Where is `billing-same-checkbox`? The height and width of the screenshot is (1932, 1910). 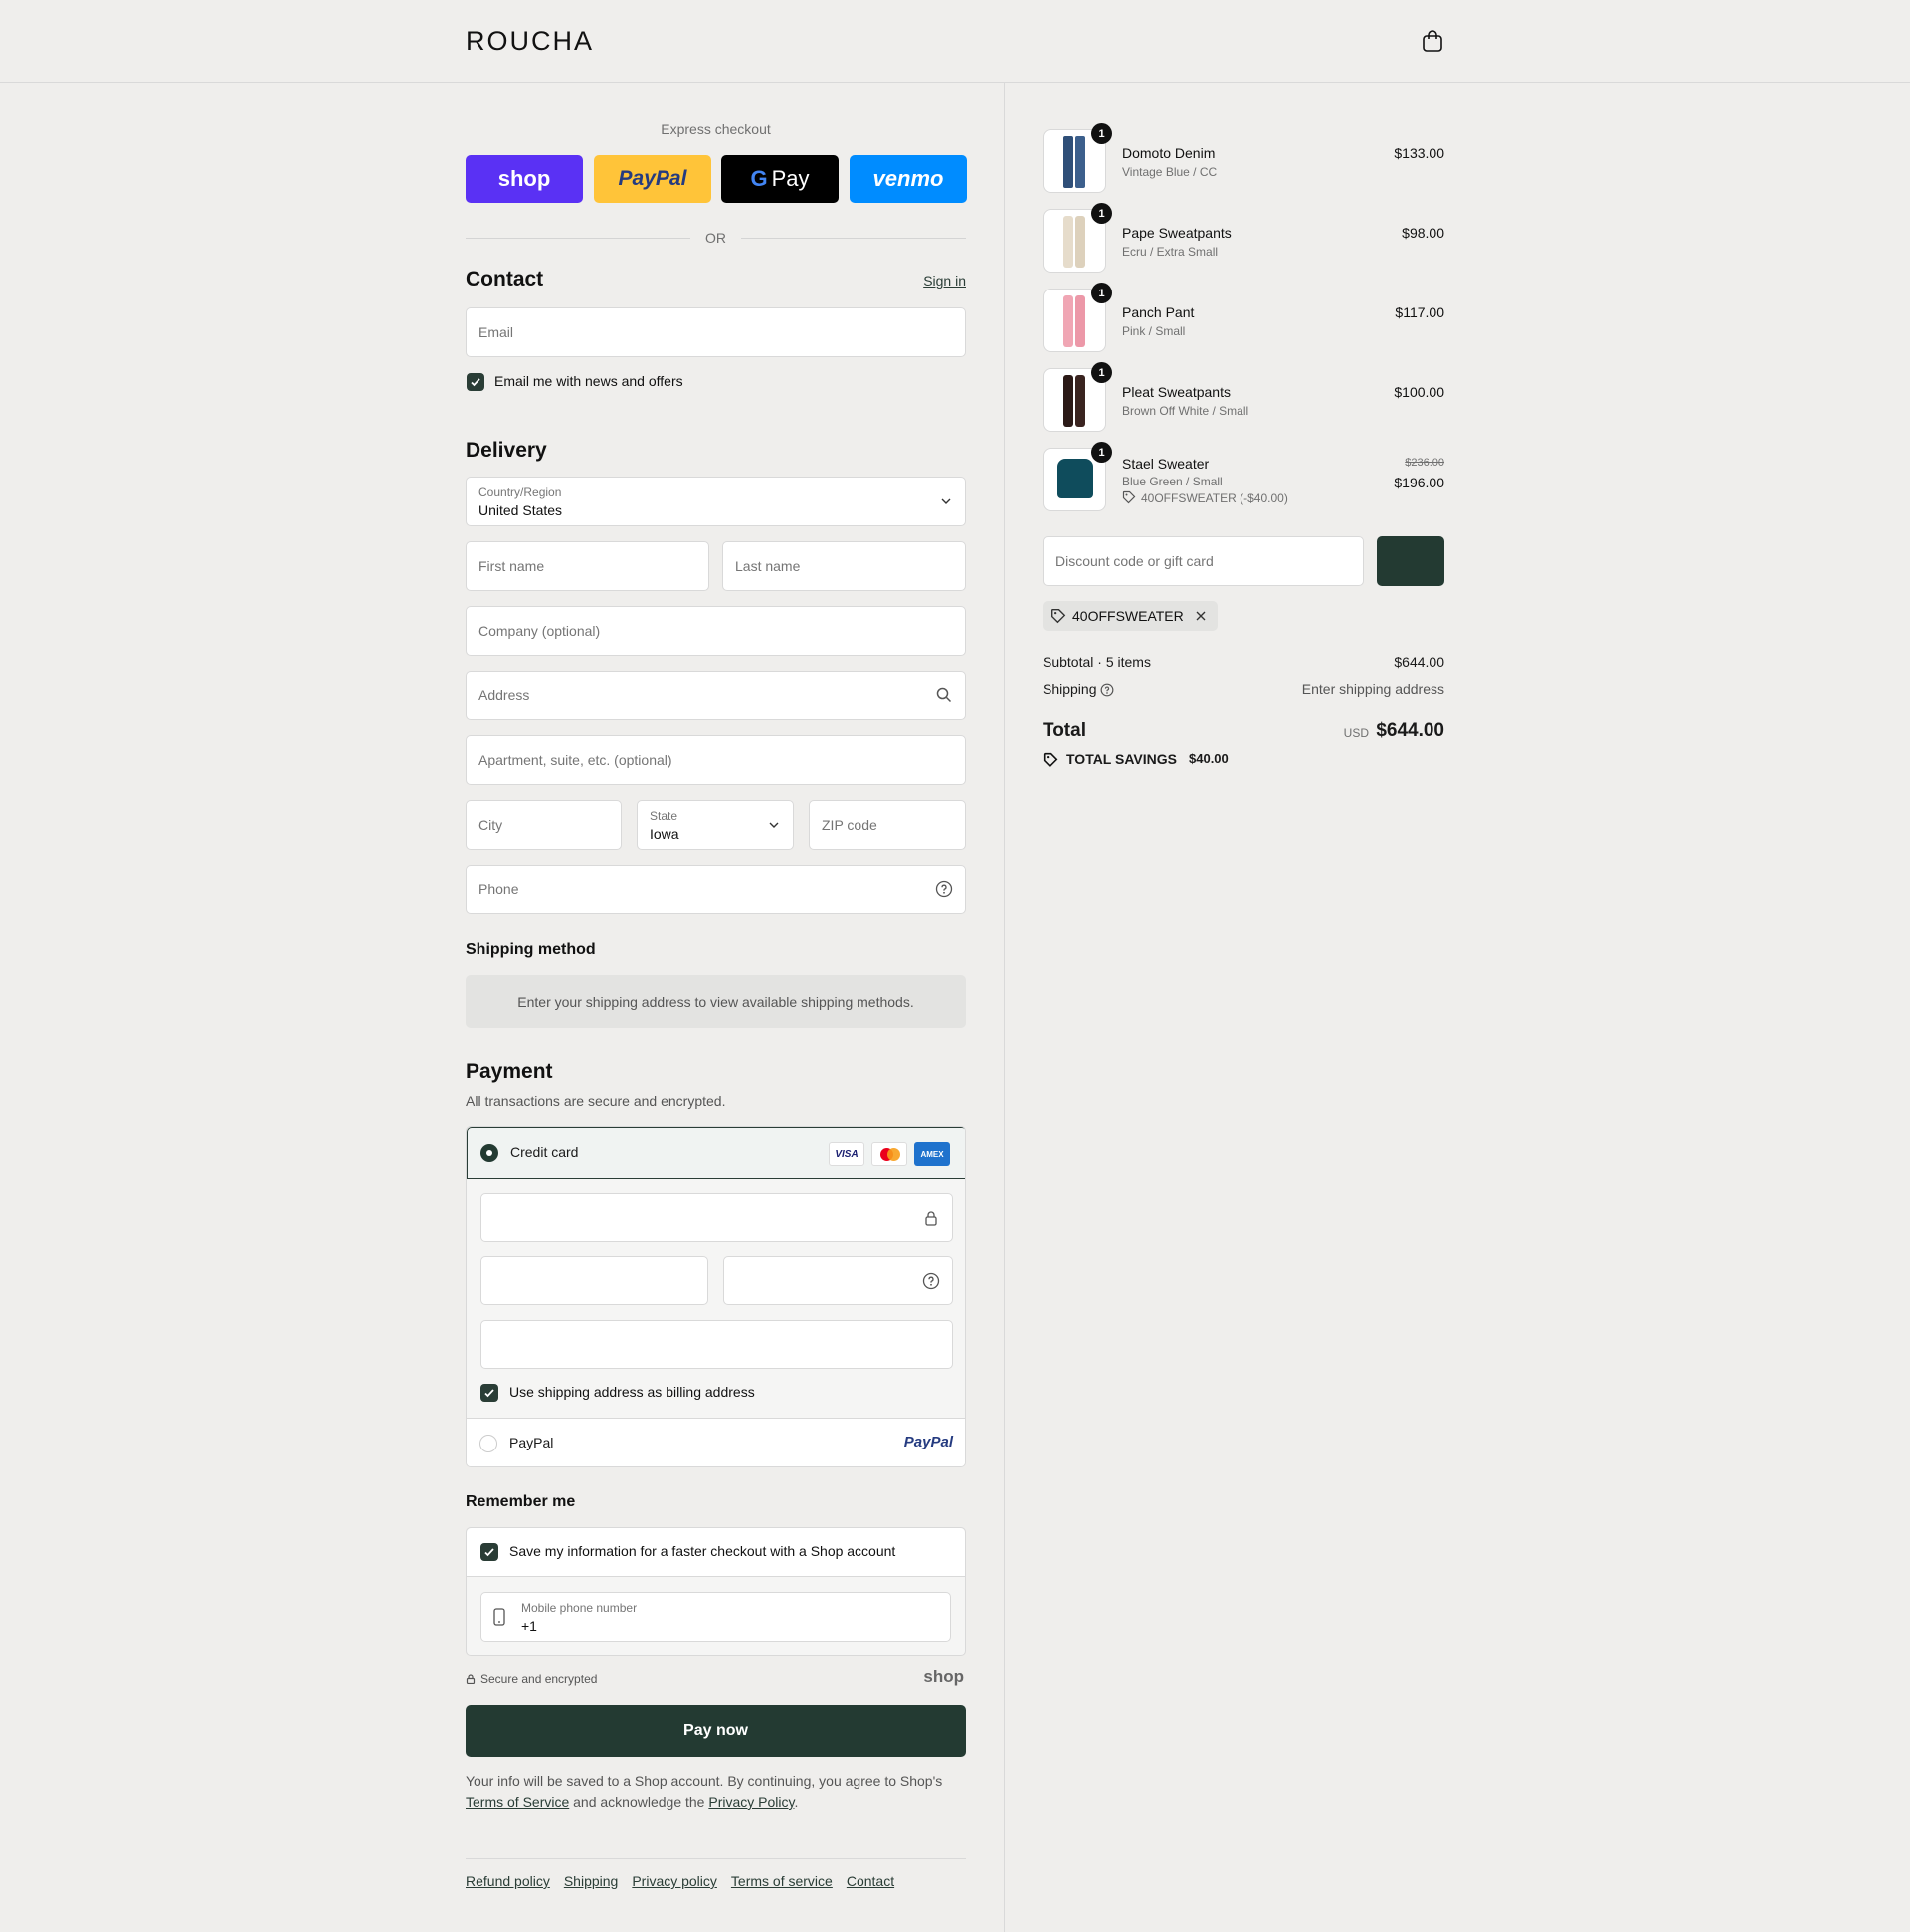
billing-same-checkbox is located at coordinates (489, 1393).